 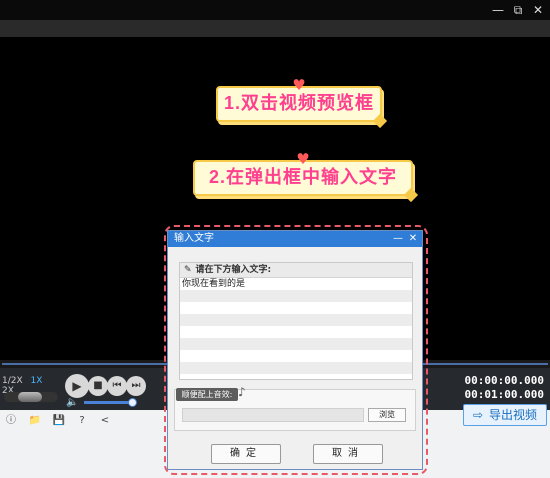 I want to click on speed-slider-knob, so click(x=30, y=397).